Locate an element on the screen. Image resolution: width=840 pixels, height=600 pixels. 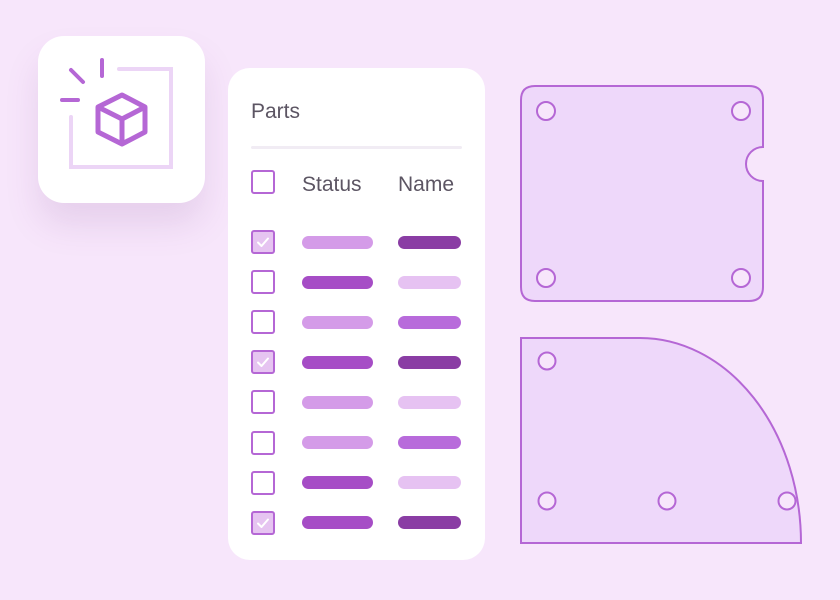
part-plate-notched is located at coordinates (642, 193).